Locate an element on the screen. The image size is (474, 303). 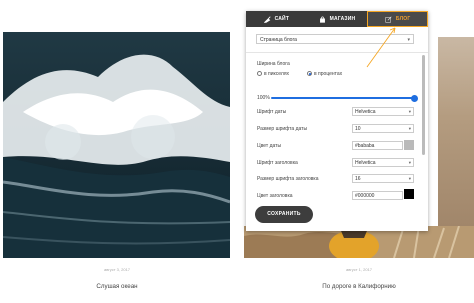
radio-pixels-label: в пикселях is located at coordinates (277, 74).